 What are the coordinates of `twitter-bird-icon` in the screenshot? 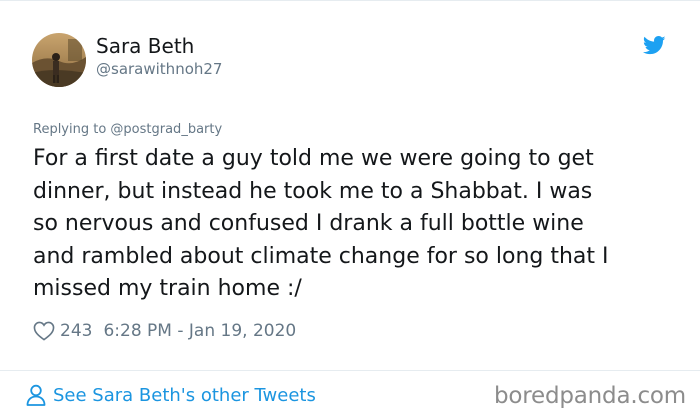 It's located at (654, 45).